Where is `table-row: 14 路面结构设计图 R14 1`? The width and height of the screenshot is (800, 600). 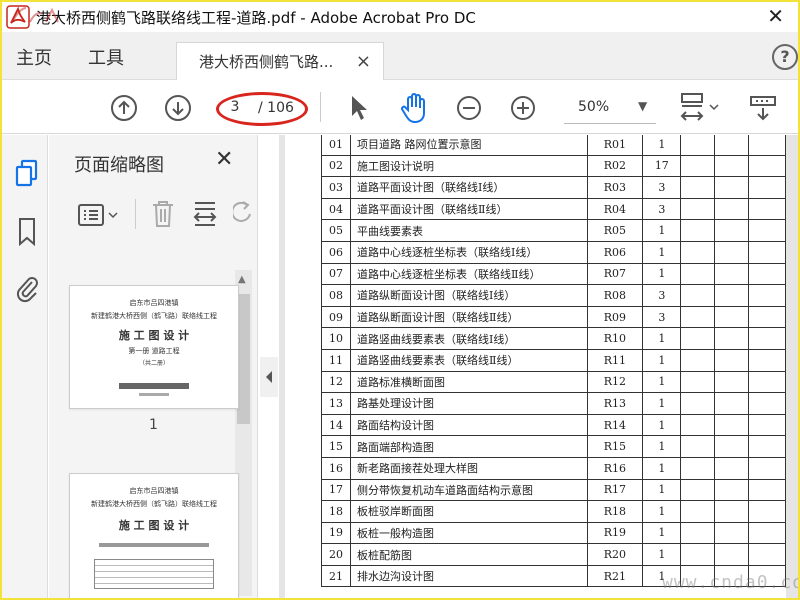 table-row: 14 路面结构设计图 R14 1 is located at coordinates (554, 425).